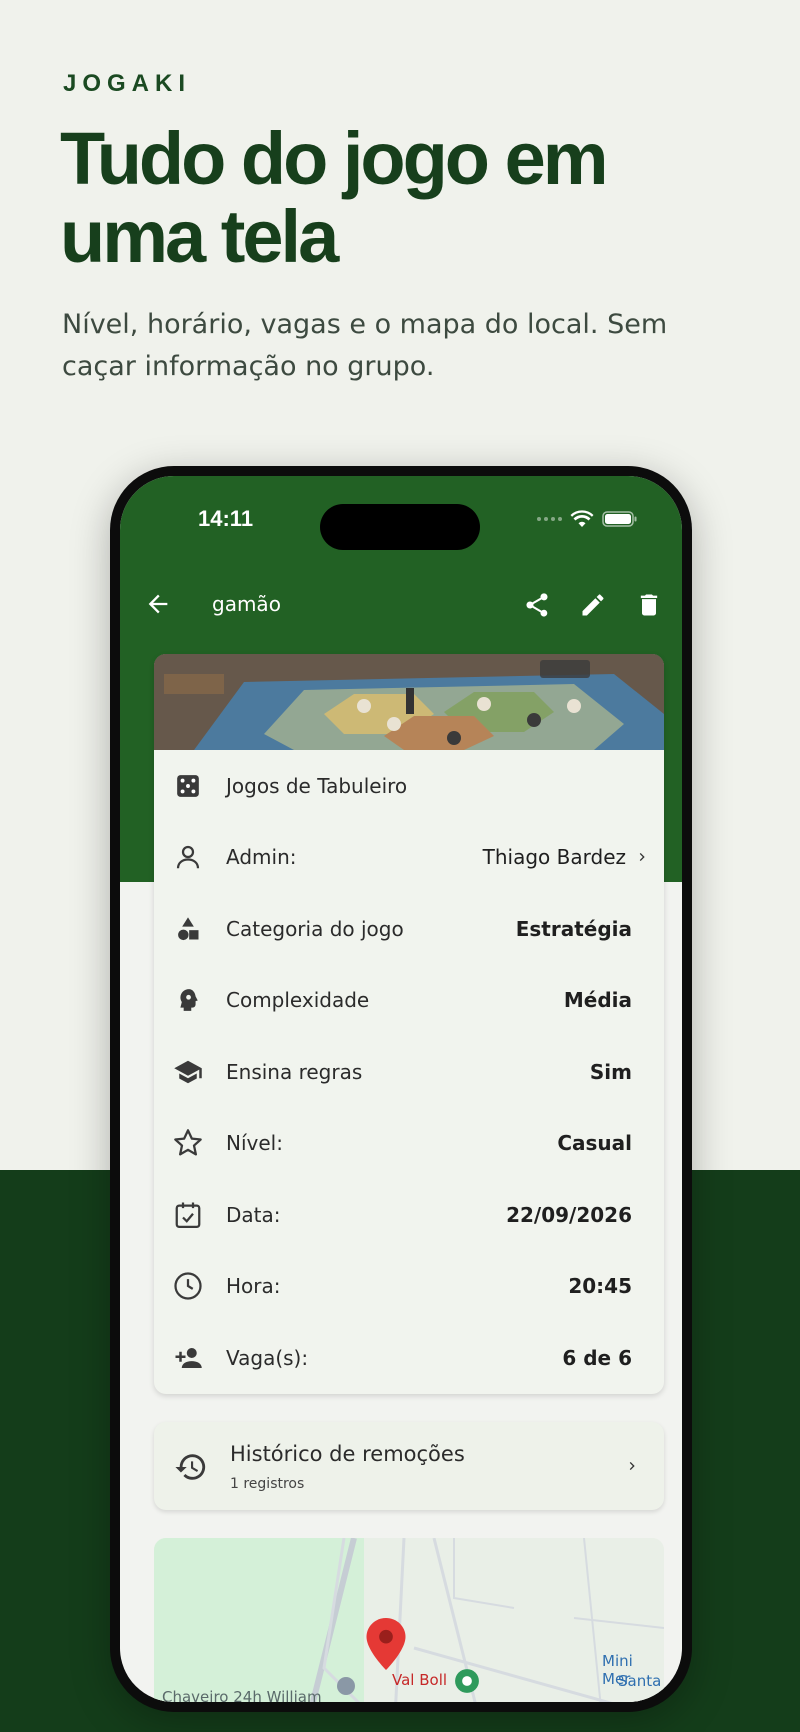  I want to click on history-title: Histórico de remoções, so click(347, 1454).